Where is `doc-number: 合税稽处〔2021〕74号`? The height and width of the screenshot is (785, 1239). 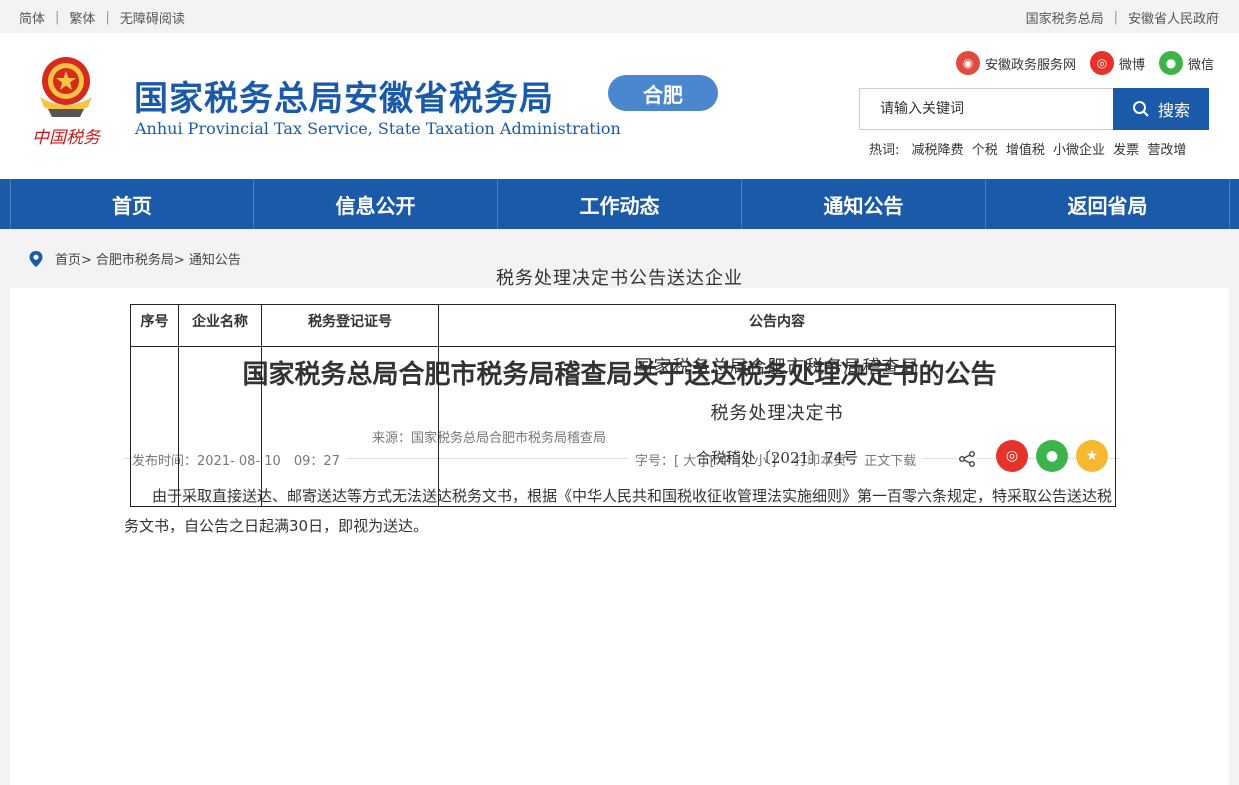 doc-number: 合税稽处〔2021〕74号 is located at coordinates (777, 458).